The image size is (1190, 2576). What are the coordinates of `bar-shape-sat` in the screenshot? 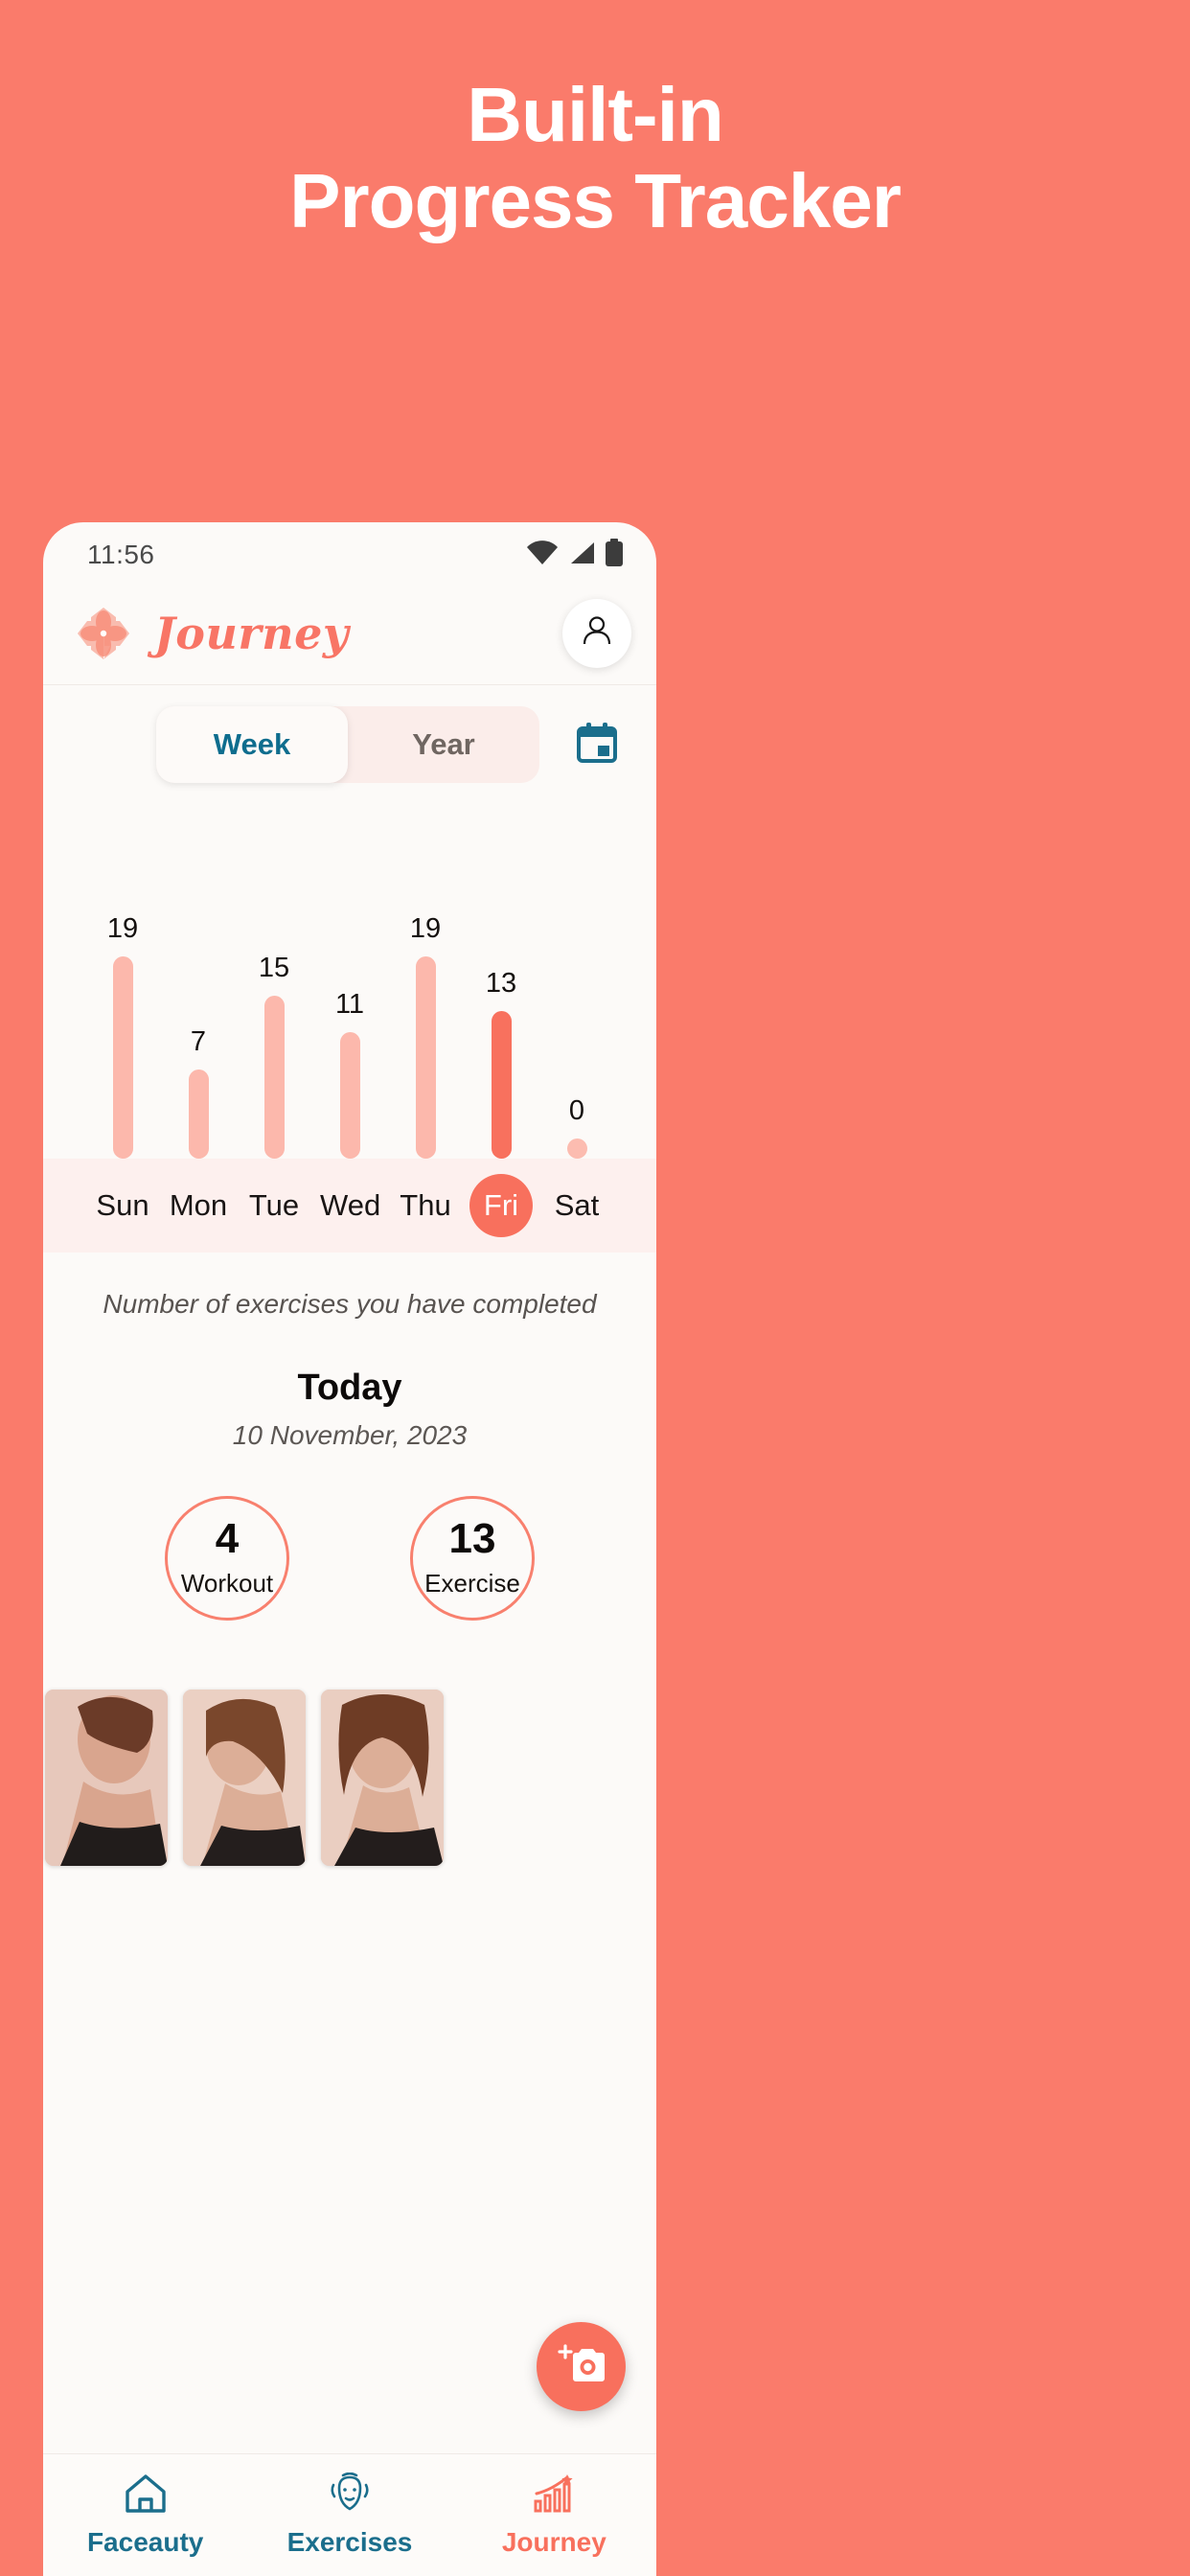 It's located at (576, 1148).